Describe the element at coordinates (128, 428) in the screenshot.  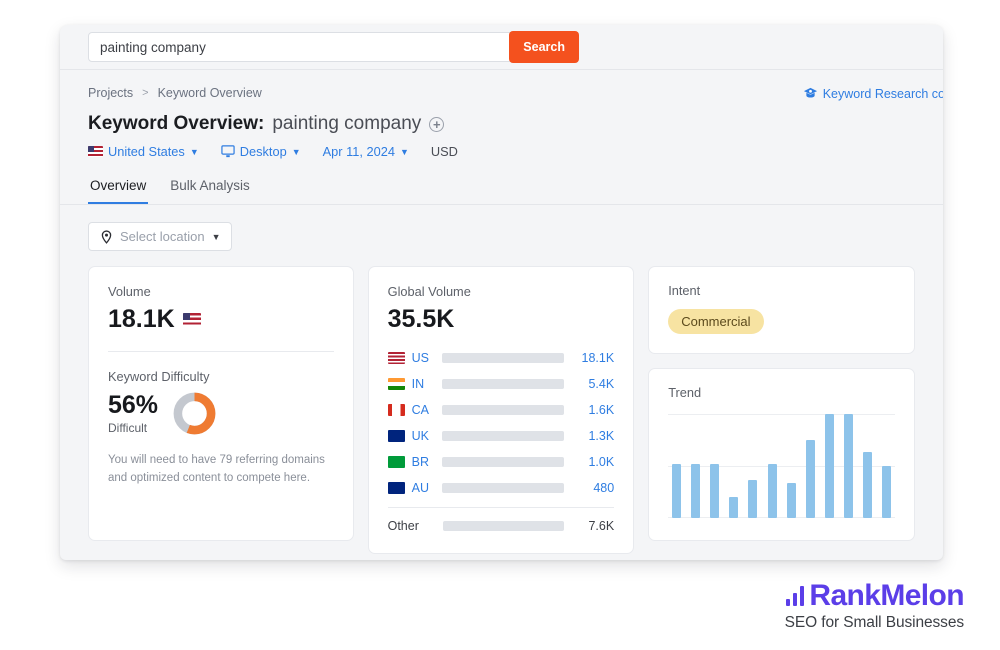
I see `keyword-difficulty-rating: Difficult` at that location.